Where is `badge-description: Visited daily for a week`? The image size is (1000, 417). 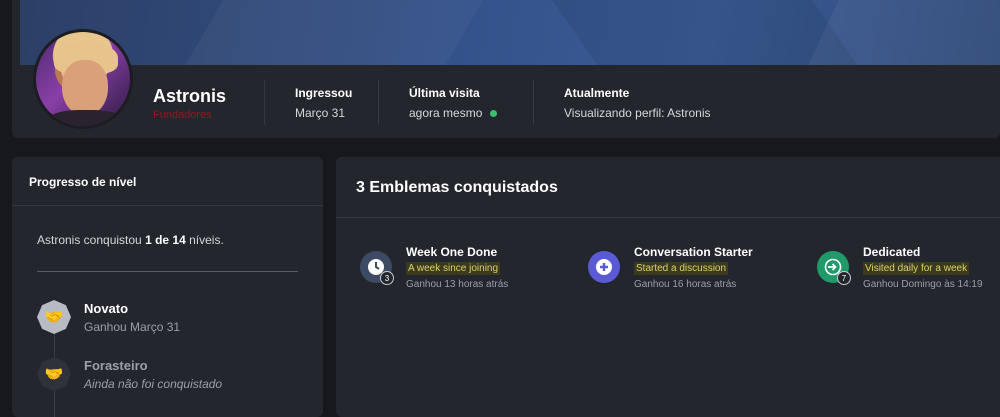
badge-description: Visited daily for a week is located at coordinates (916, 268).